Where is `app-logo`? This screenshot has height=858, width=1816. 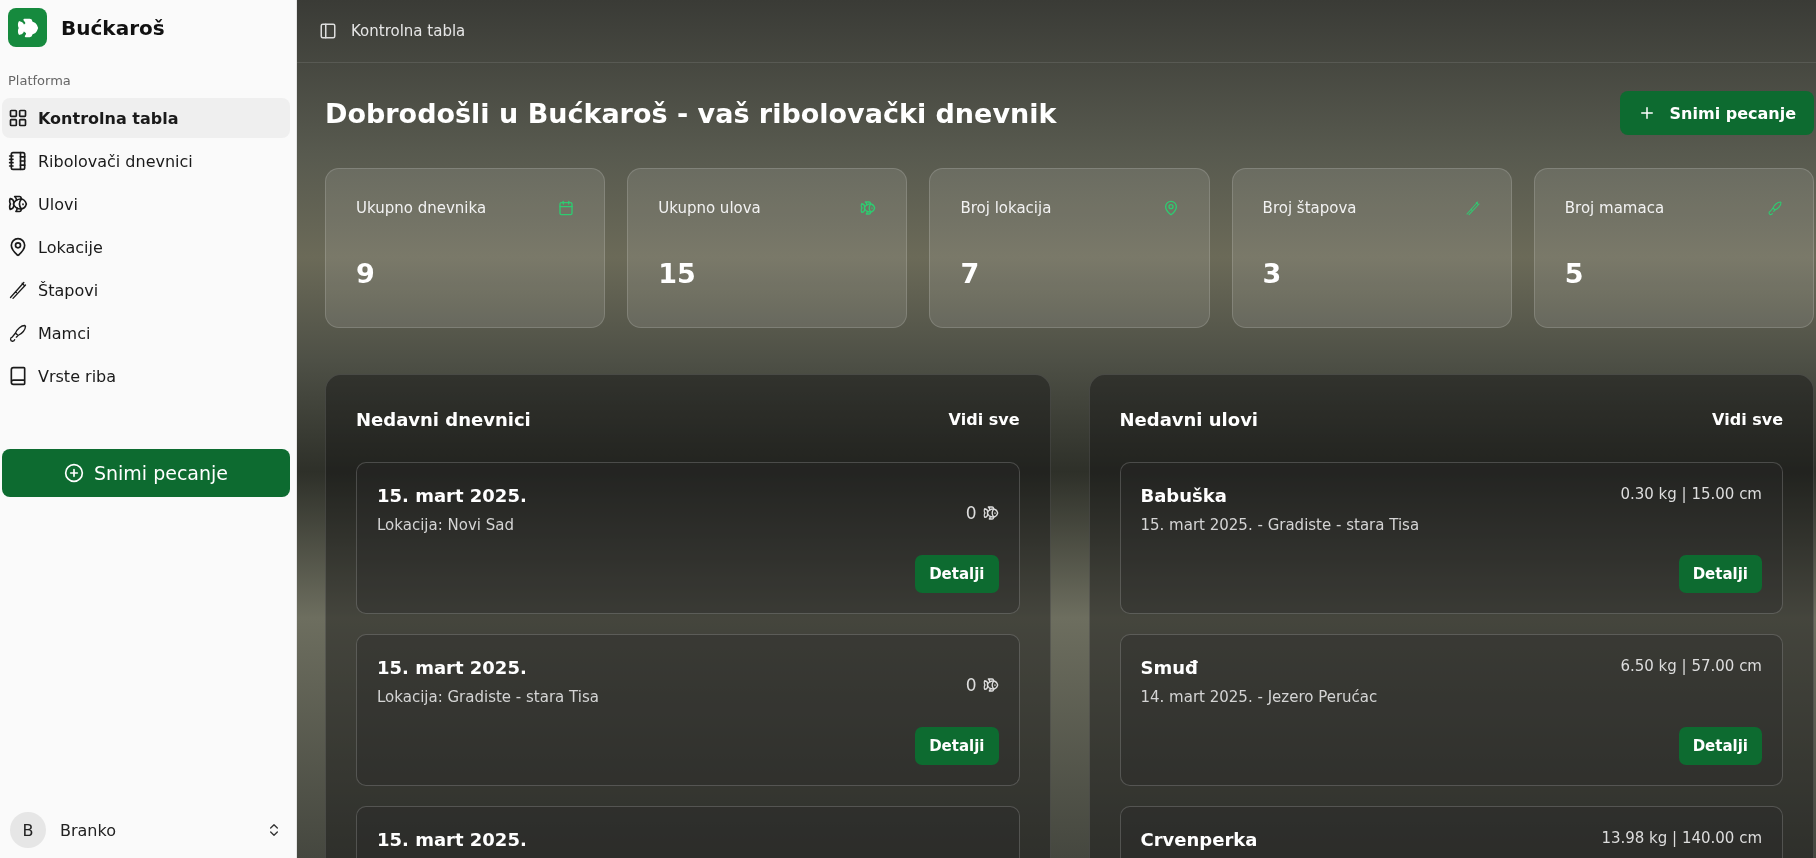
app-logo is located at coordinates (27, 27).